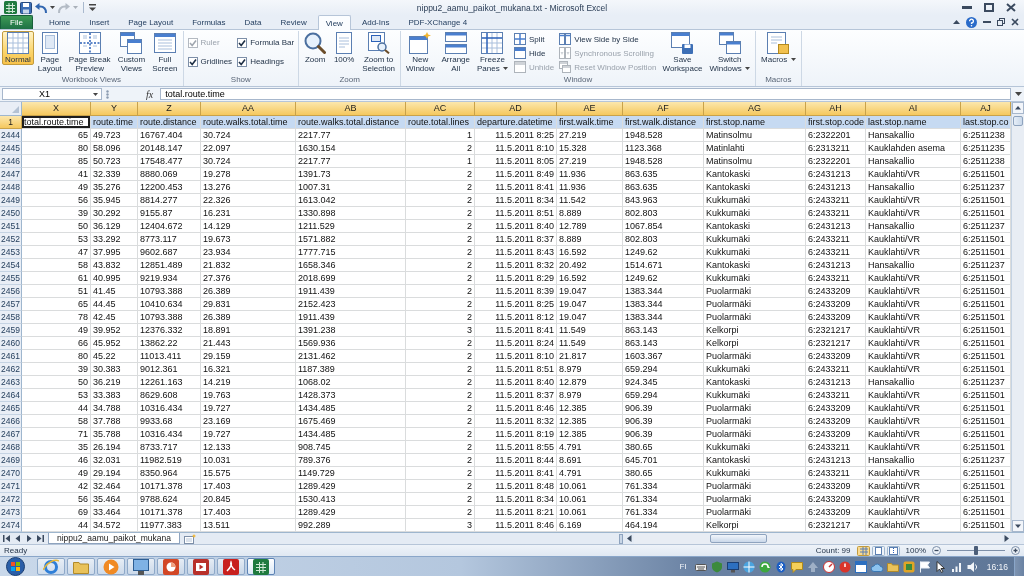 The image size is (1024, 576). I want to click on window-icon, so click(860, 566).